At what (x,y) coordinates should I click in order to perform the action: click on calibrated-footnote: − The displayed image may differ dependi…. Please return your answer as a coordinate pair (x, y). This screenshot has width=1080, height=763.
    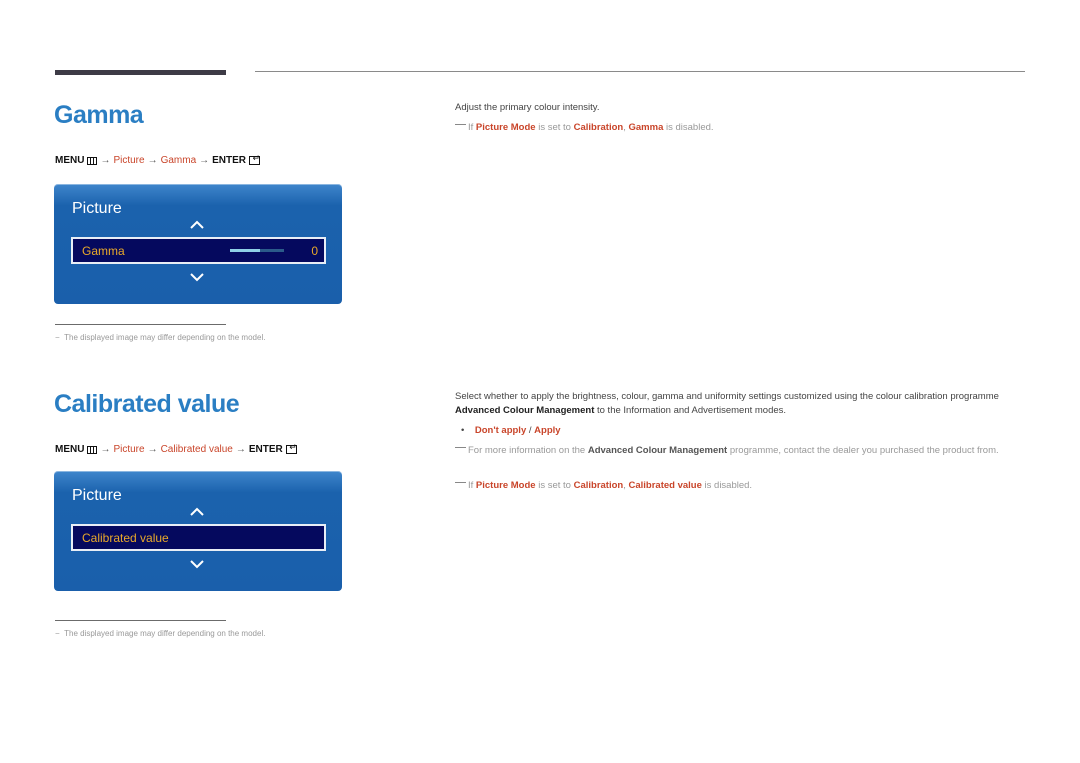
    Looking at the image, I should click on (160, 633).